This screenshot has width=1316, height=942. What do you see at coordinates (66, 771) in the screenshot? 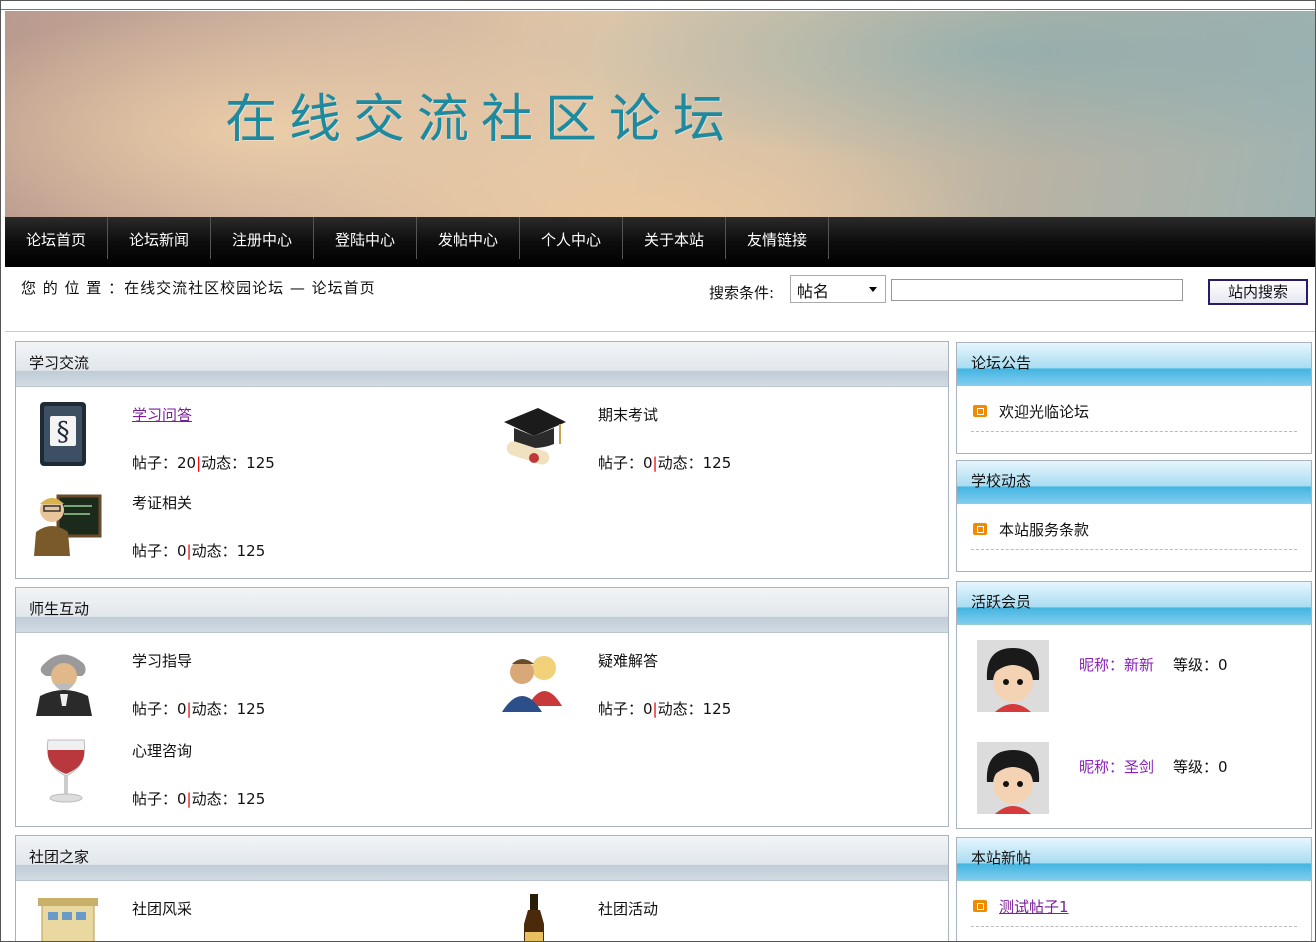
I see `wine-glass-icon` at bounding box center [66, 771].